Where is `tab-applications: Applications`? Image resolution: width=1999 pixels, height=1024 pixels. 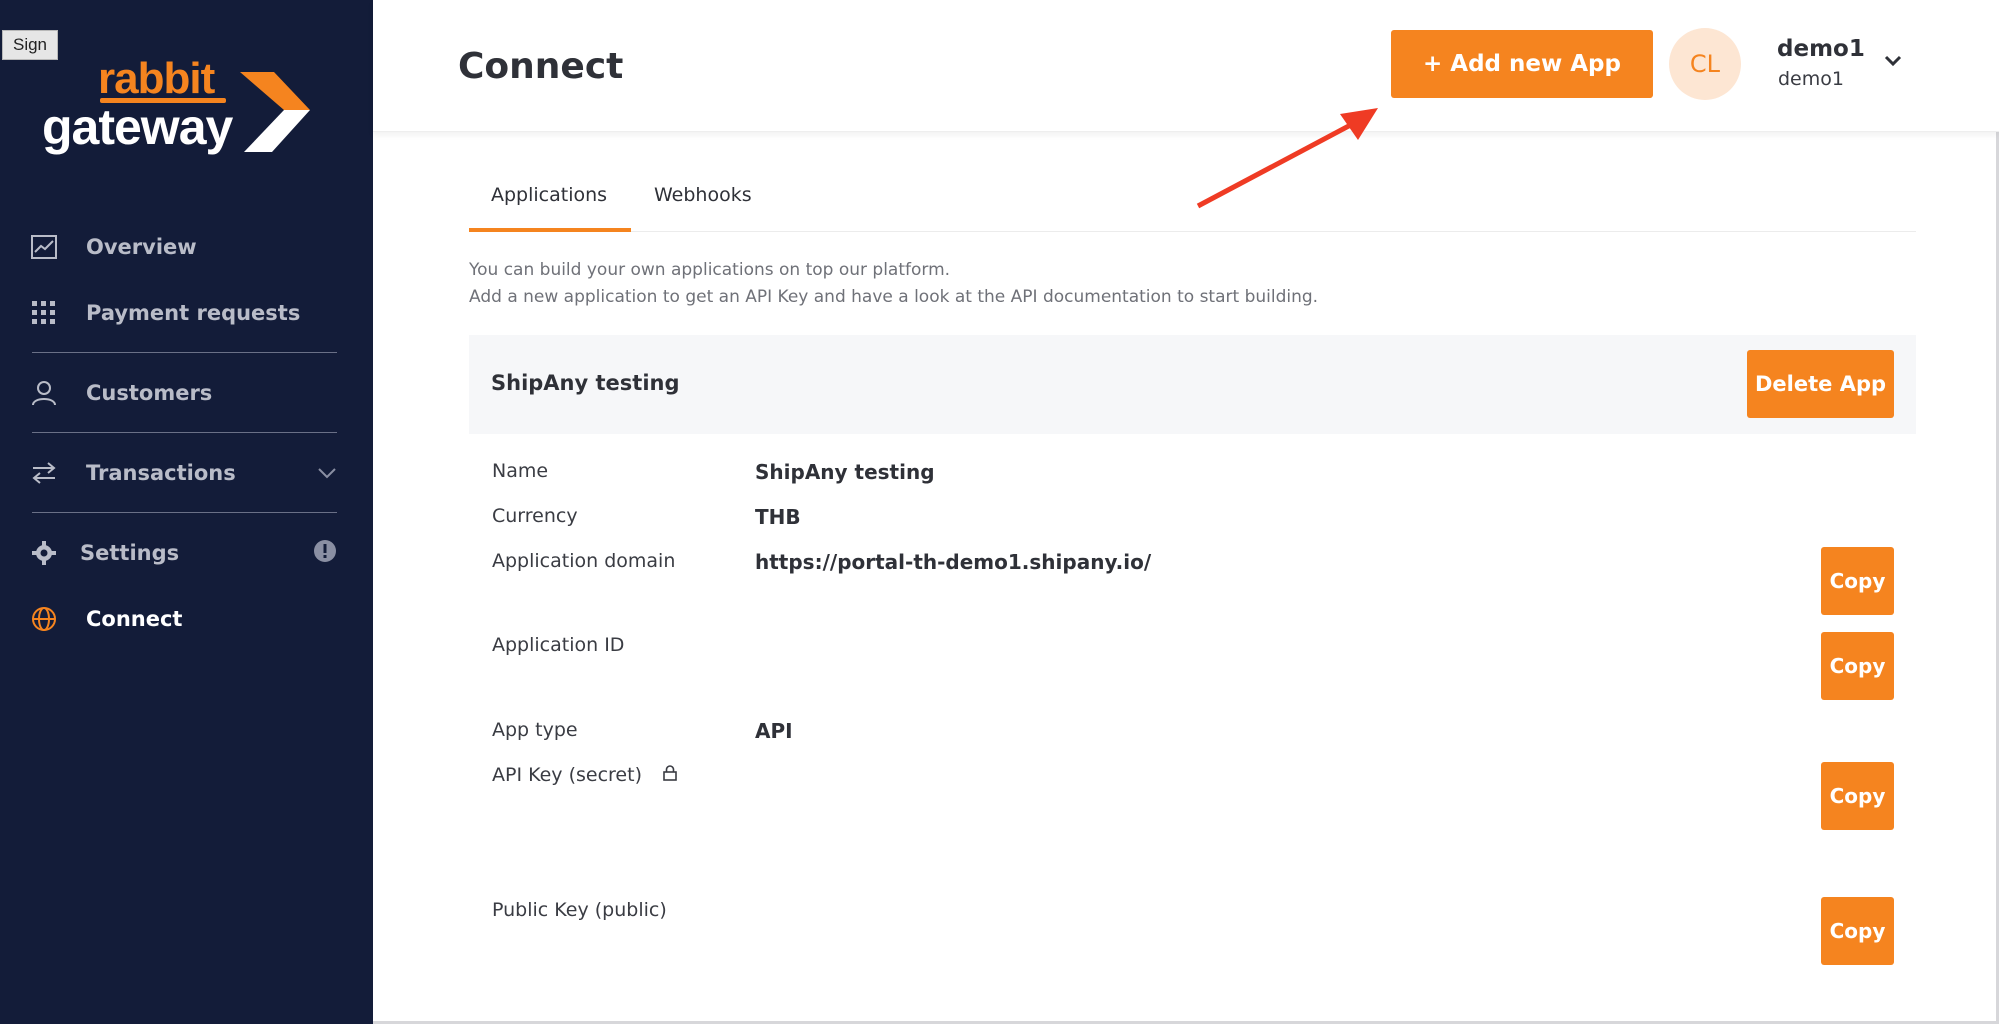 tab-applications: Applications is located at coordinates (549, 195).